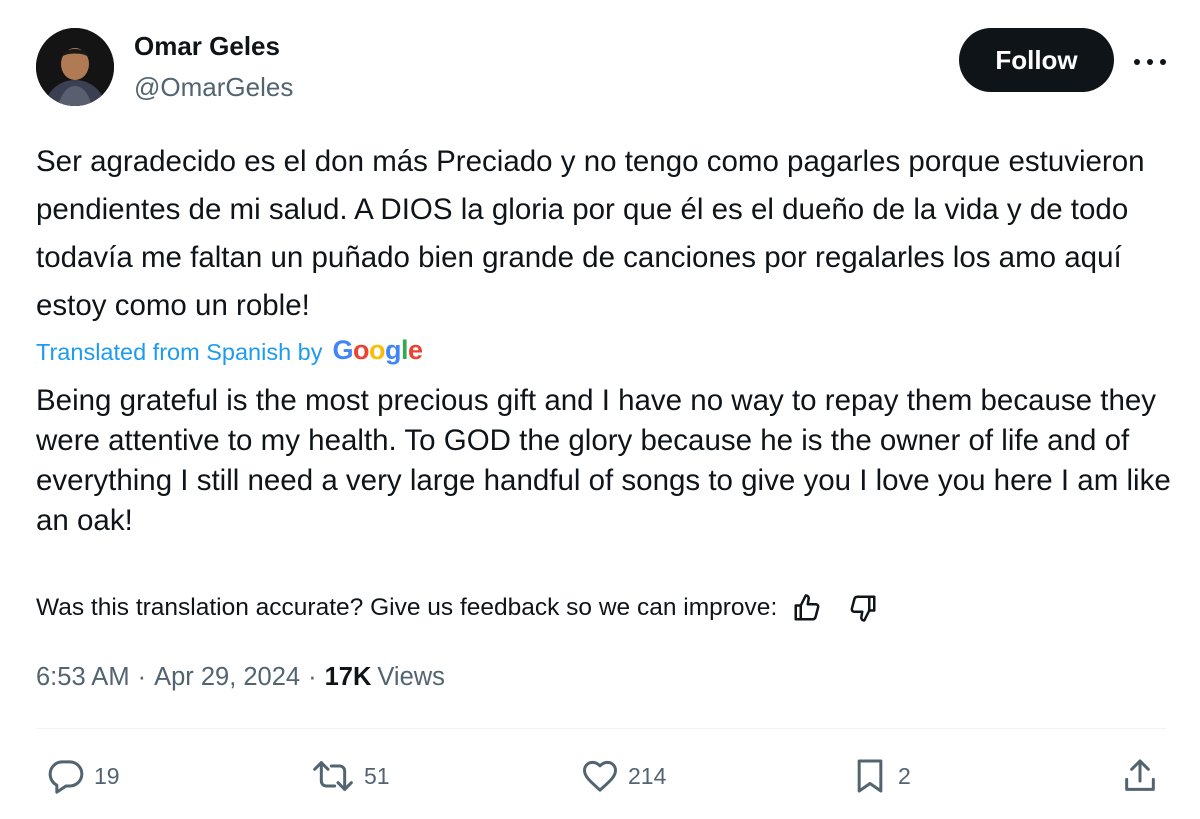 The width and height of the screenshot is (1200, 819). Describe the element at coordinates (807, 608) in the screenshot. I see `thumbs-up-icon` at that location.